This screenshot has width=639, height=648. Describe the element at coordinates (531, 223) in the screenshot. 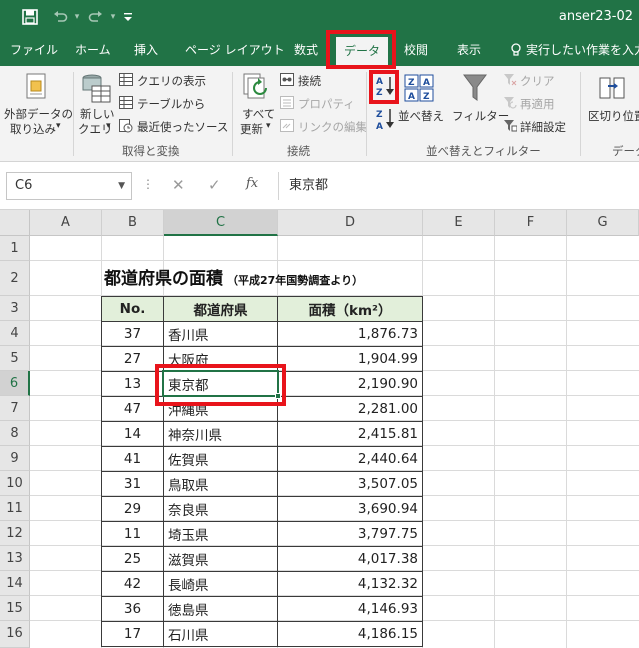

I see `column-header-f: F` at that location.